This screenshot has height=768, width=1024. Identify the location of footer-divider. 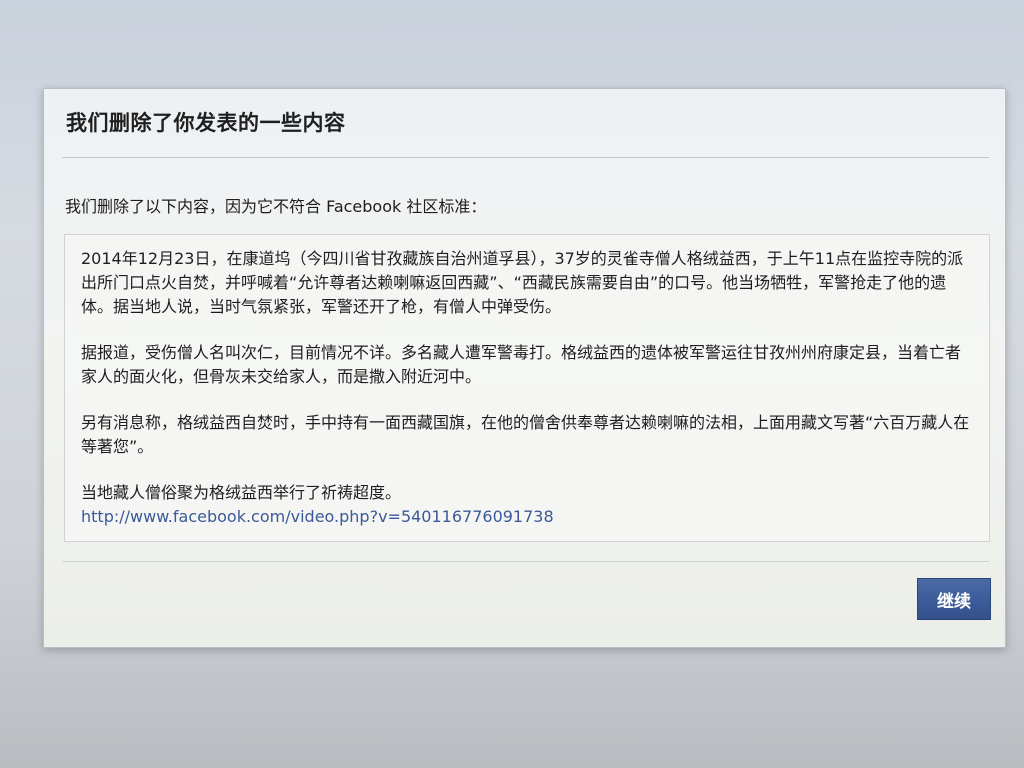
(525, 561).